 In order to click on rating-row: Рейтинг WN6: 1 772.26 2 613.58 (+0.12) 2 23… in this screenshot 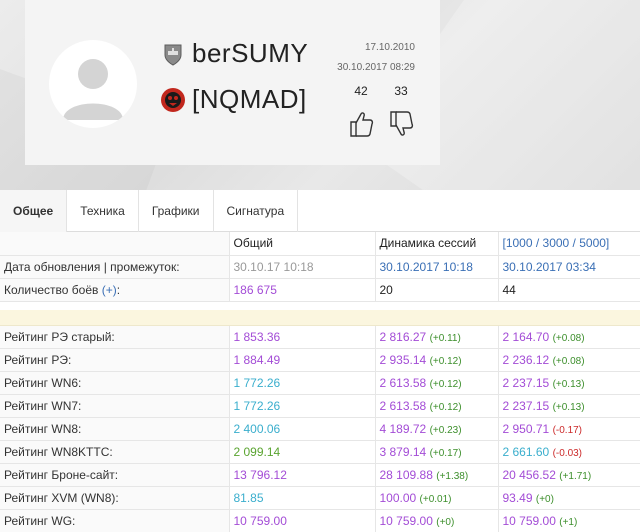, I will do `click(320, 383)`.